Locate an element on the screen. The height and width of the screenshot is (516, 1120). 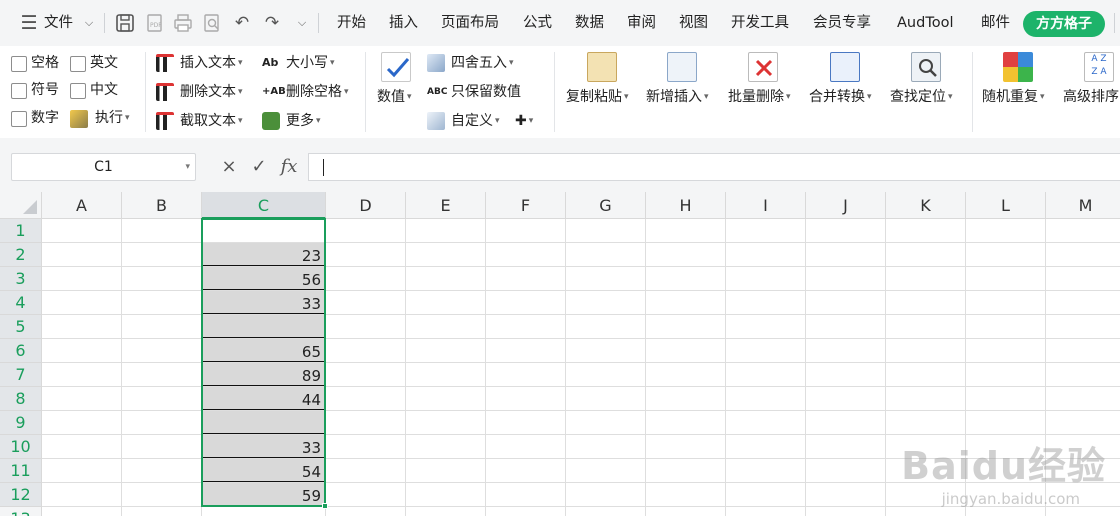
number-icon is located at coordinates (396, 67).